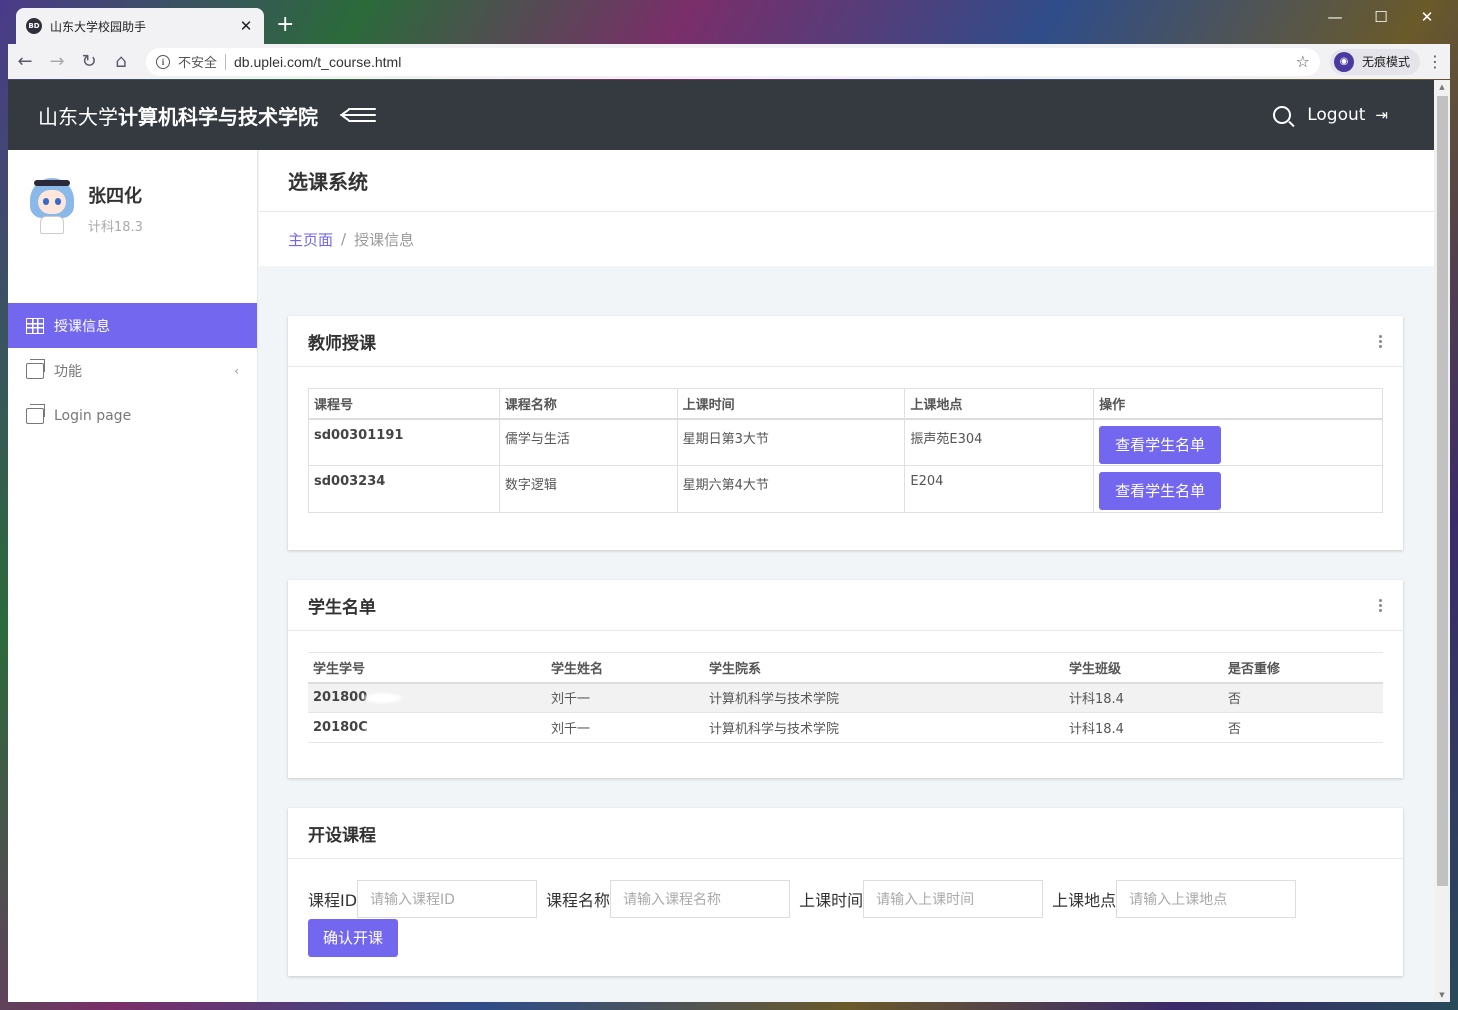 This screenshot has height=1010, width=1458. What do you see at coordinates (333, 900) in the screenshot?
I see `course-id-label: 课程ID` at bounding box center [333, 900].